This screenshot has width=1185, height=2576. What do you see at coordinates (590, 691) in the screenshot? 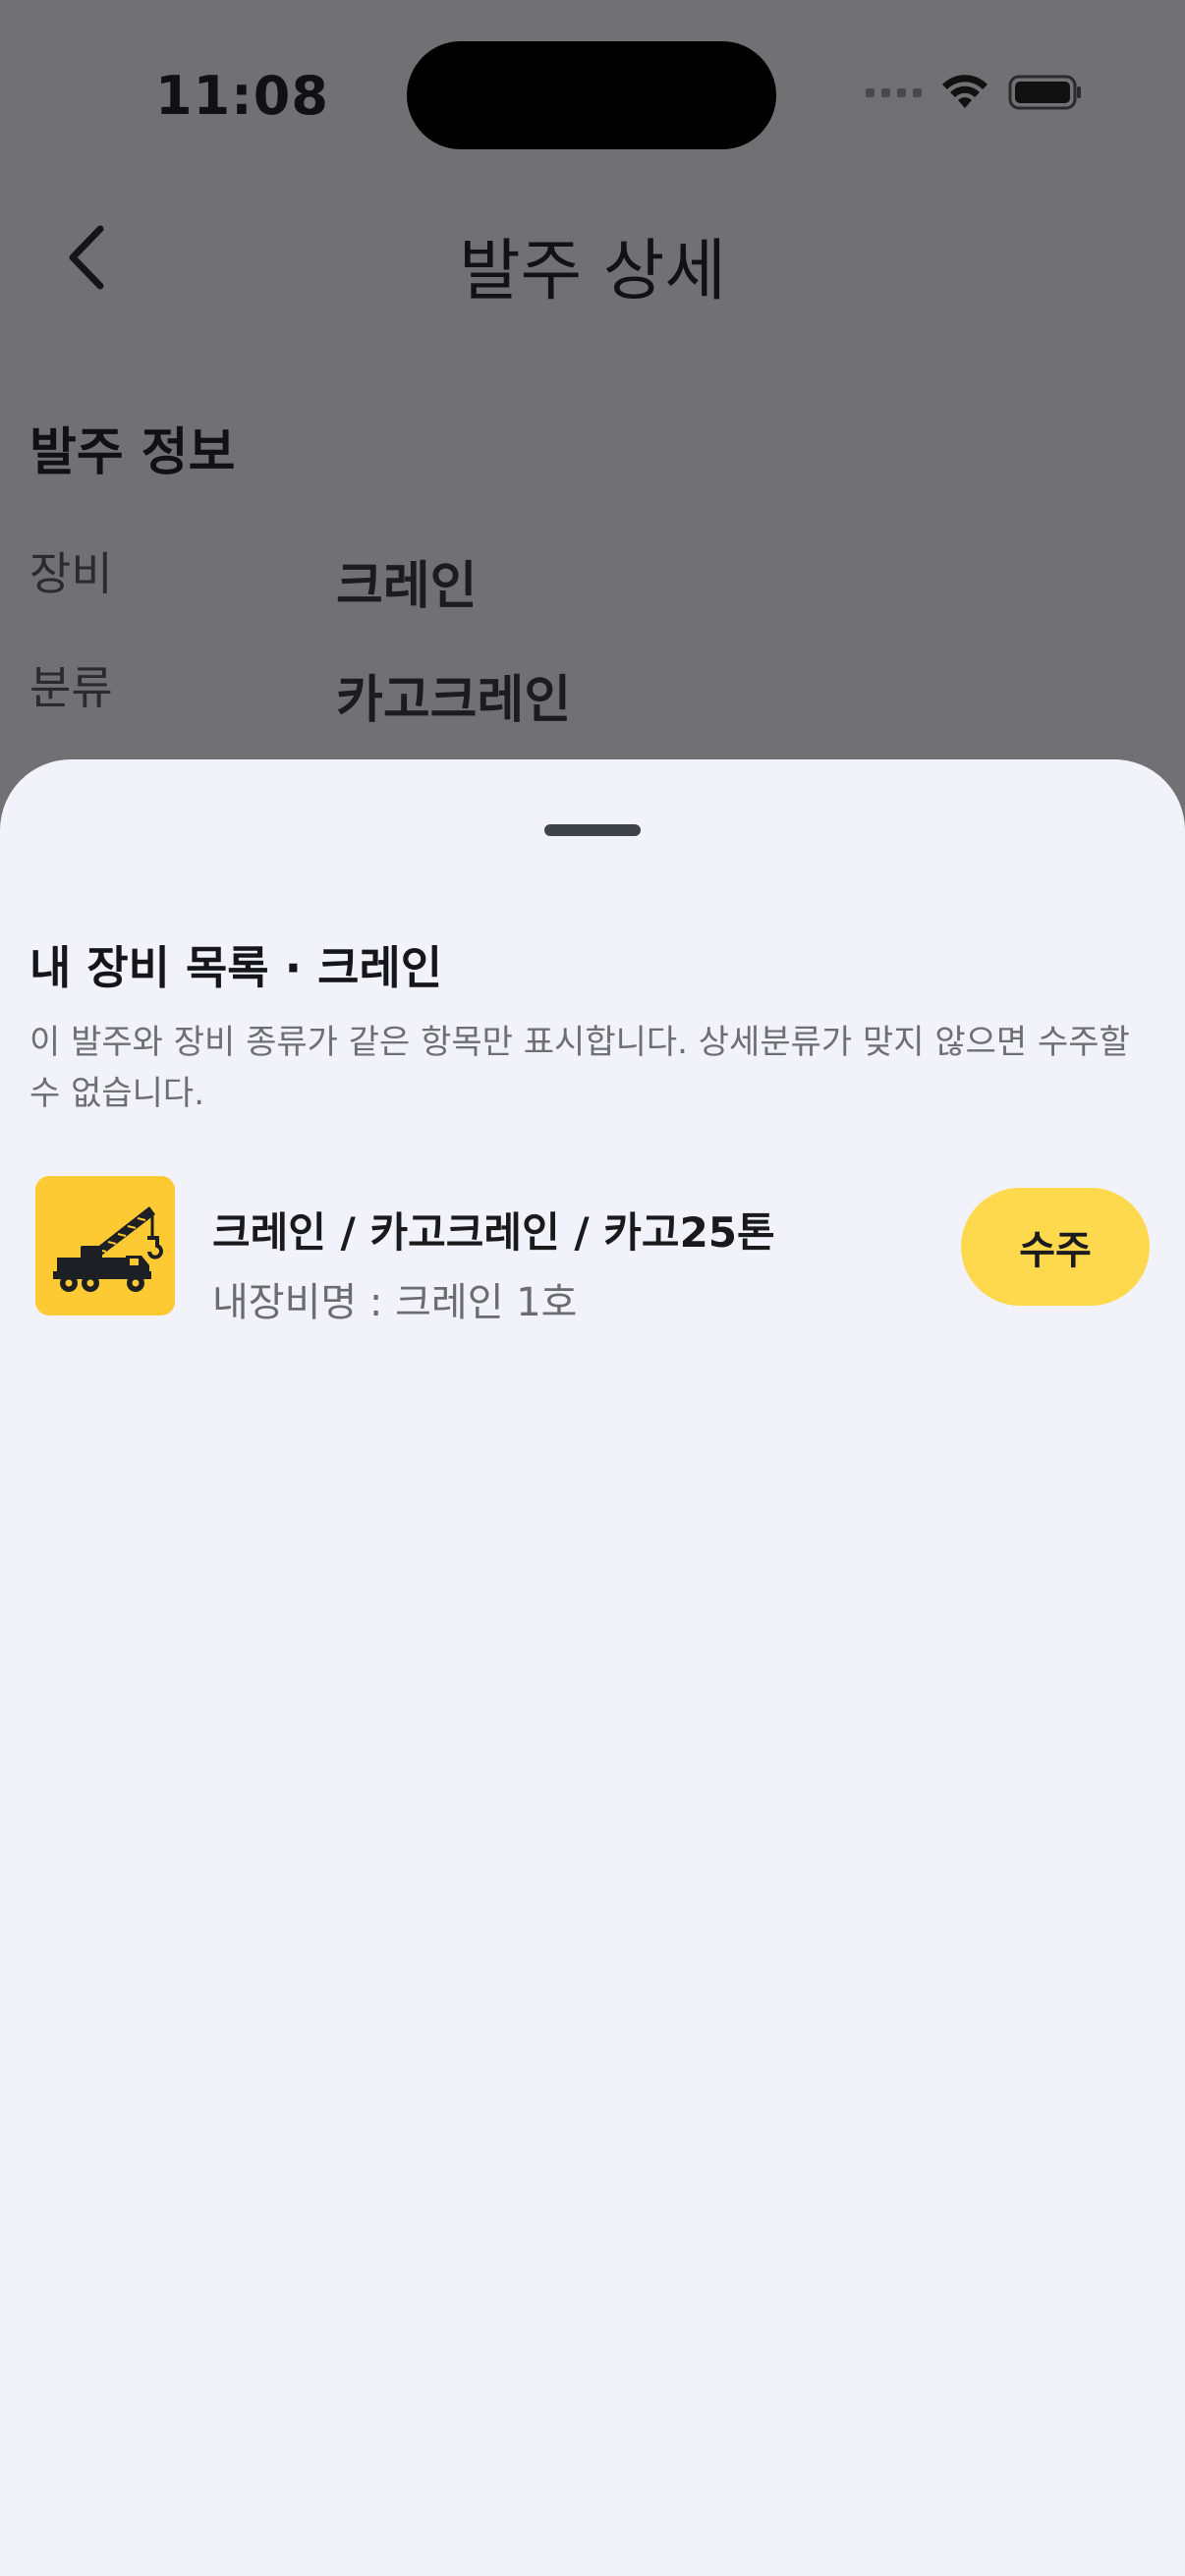
I see `info-row-category: 분류 카고크레인` at bounding box center [590, 691].